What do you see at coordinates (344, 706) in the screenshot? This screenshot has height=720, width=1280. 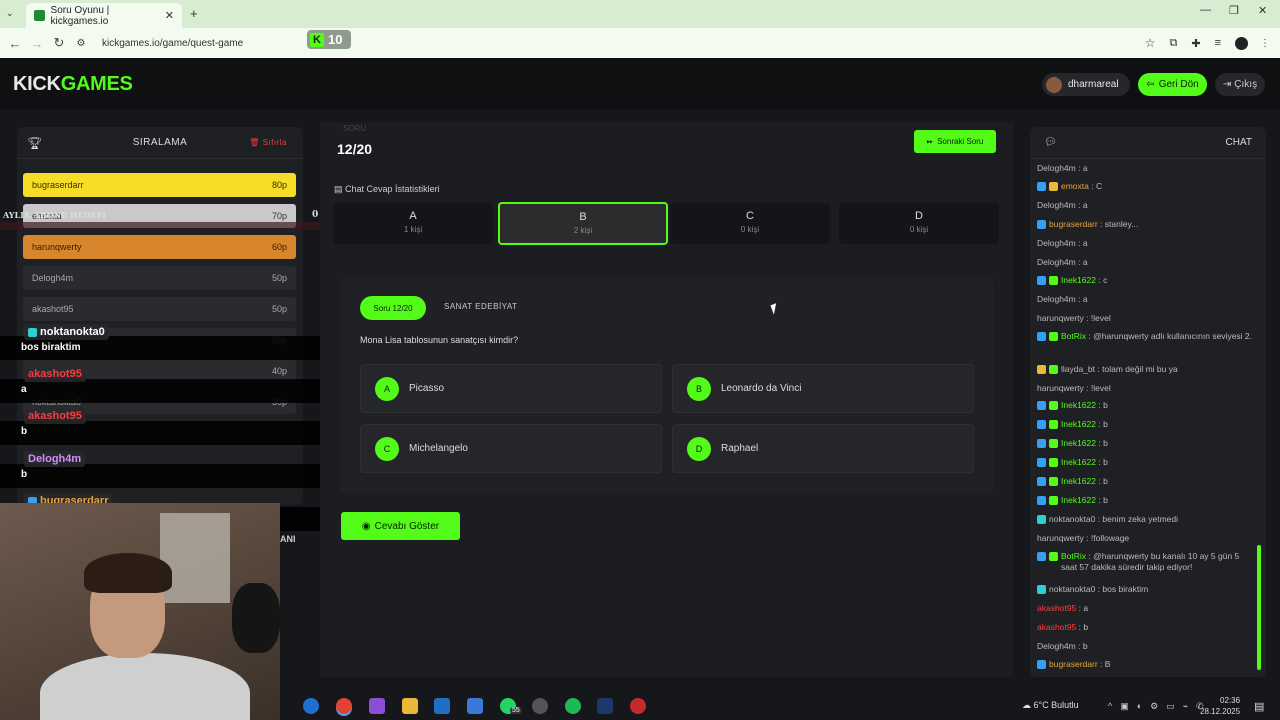 I see `chrome-icon` at bounding box center [344, 706].